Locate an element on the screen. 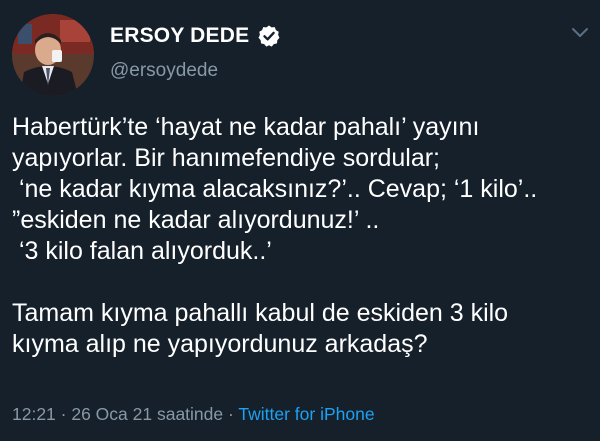 The image size is (600, 441). author-display-name: ERSOY DEDE is located at coordinates (179, 36).